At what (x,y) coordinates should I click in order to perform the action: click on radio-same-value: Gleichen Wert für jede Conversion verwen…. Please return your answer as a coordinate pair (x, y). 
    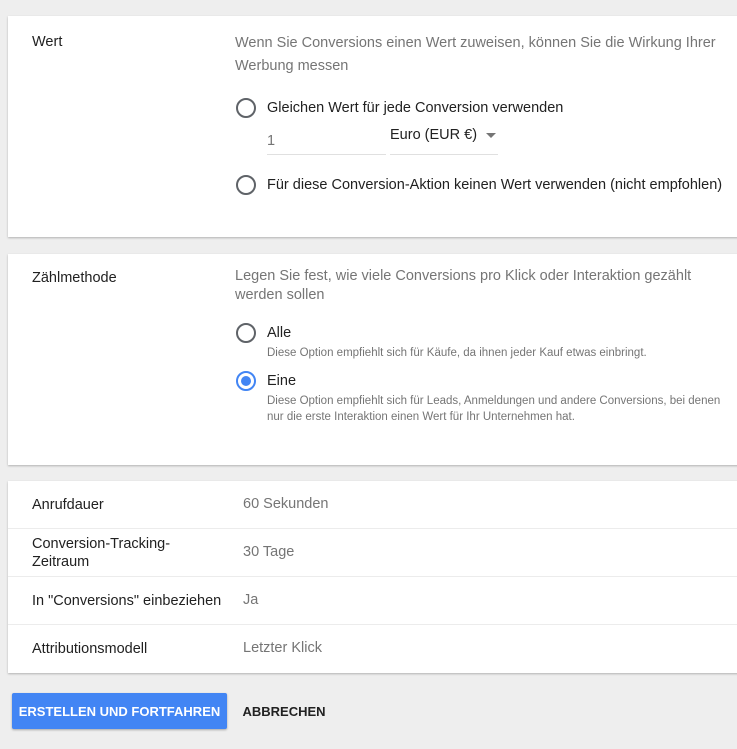
    Looking at the image, I should click on (399, 108).